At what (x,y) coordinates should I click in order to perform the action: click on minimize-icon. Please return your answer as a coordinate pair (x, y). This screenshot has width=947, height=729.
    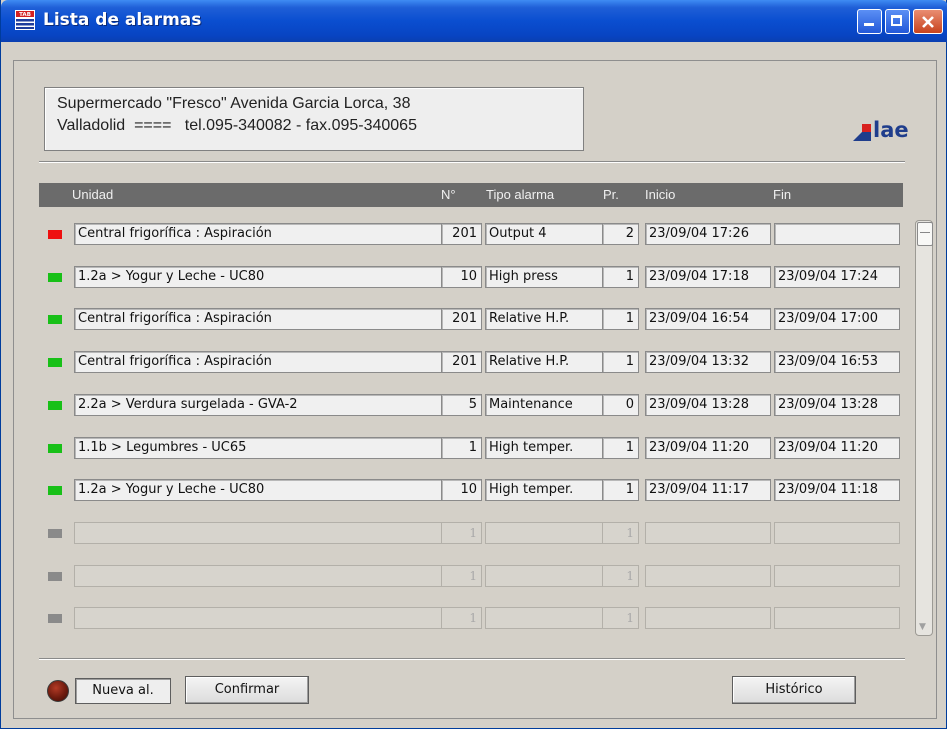
    Looking at the image, I should click on (869, 24).